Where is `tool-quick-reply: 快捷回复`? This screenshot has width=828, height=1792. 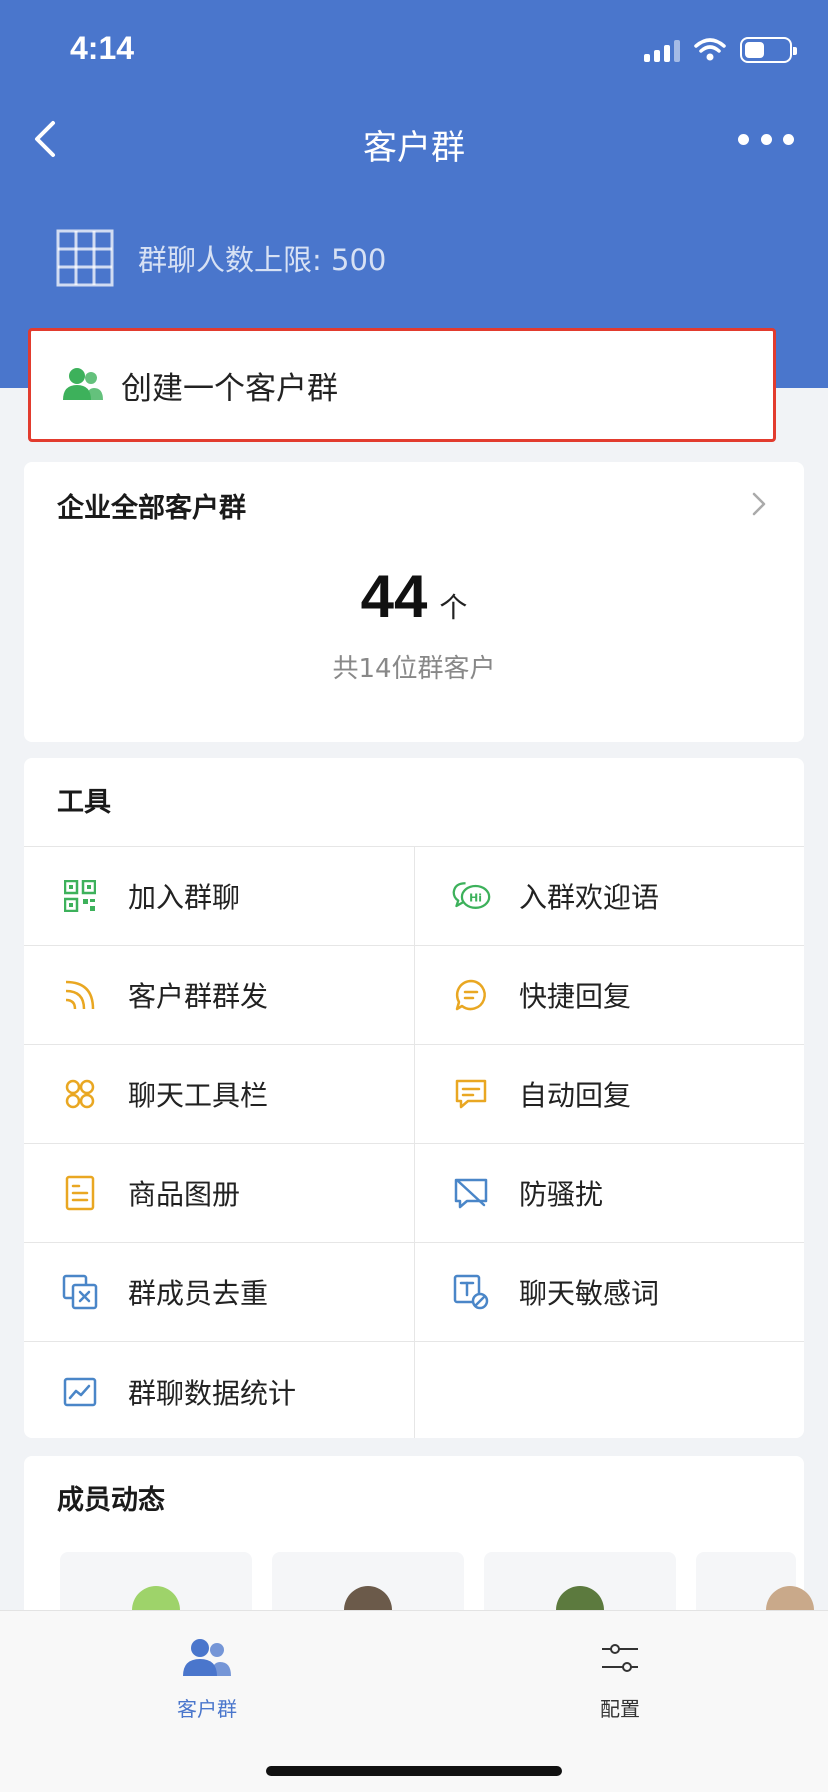 tool-quick-reply: 快捷回复 is located at coordinates (609, 995).